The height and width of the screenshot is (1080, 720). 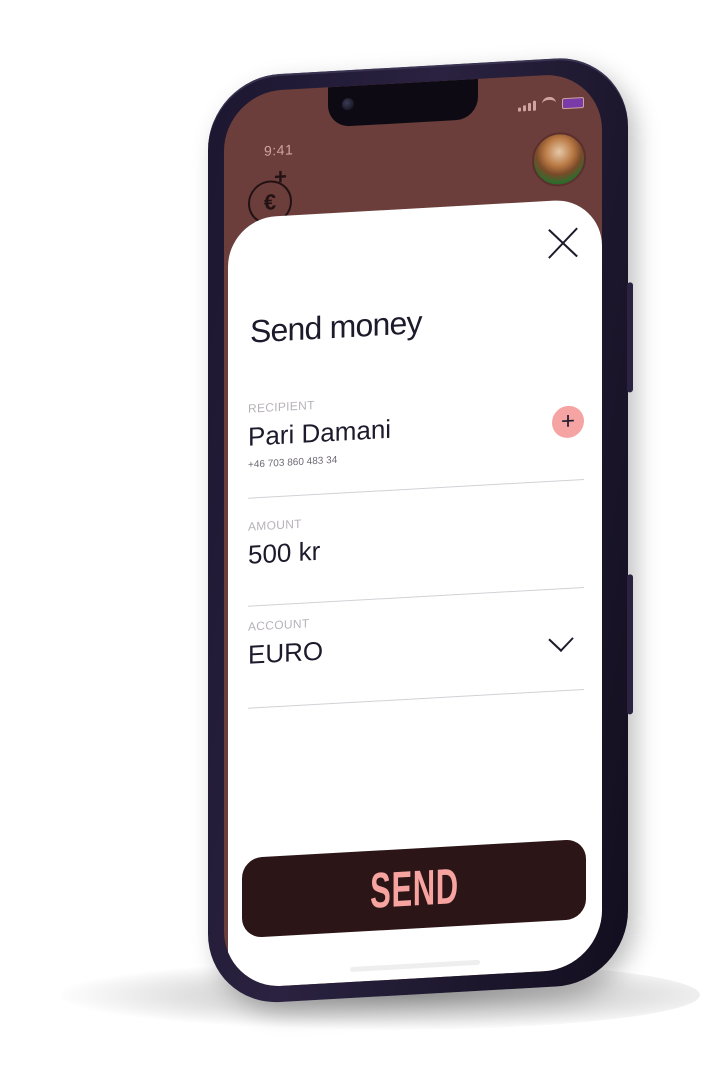 I want to click on add-recipient-button: +, so click(x=568, y=421).